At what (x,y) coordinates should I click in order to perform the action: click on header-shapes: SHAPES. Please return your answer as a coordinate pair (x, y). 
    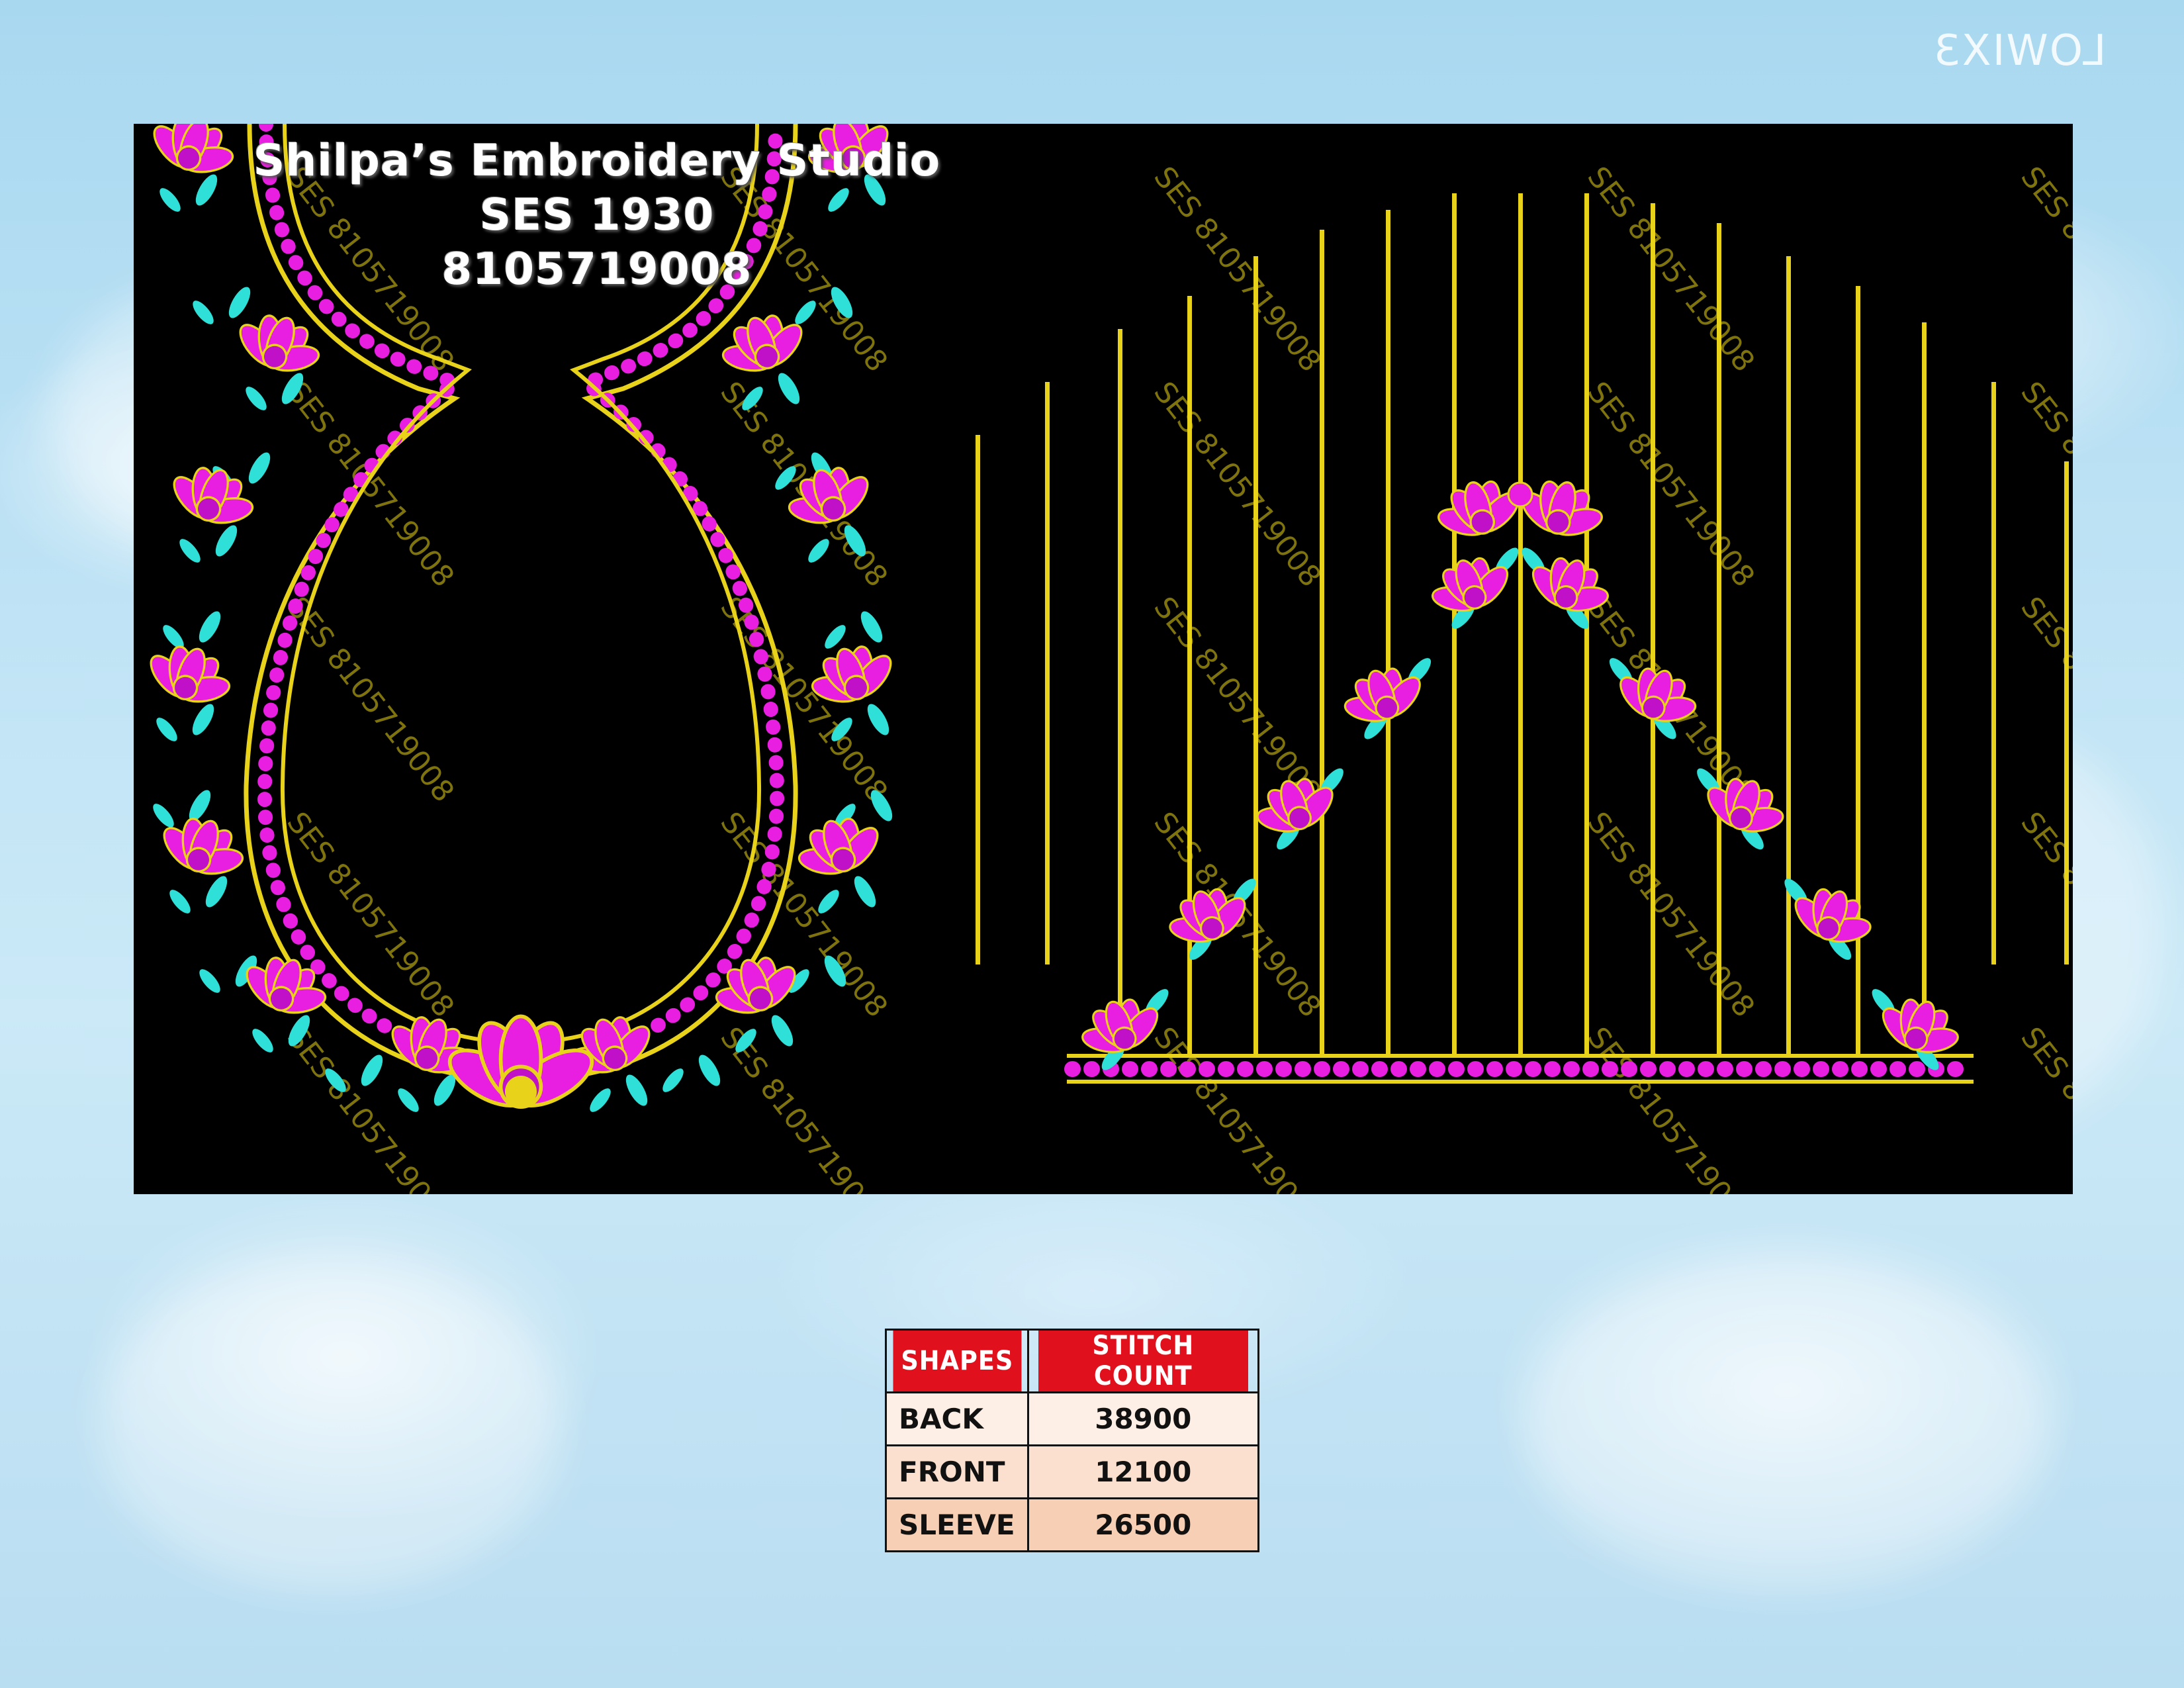
    Looking at the image, I should click on (957, 1361).